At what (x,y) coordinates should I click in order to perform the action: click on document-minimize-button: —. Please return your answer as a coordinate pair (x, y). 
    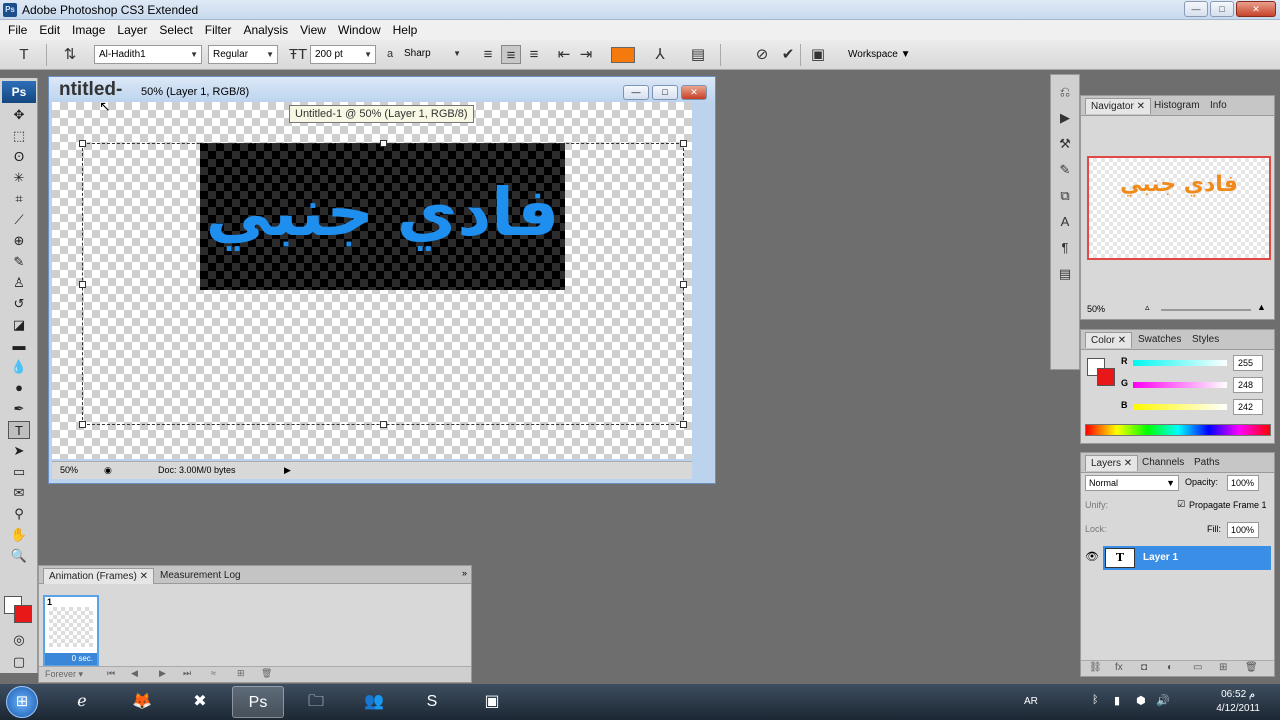
    Looking at the image, I should click on (636, 92).